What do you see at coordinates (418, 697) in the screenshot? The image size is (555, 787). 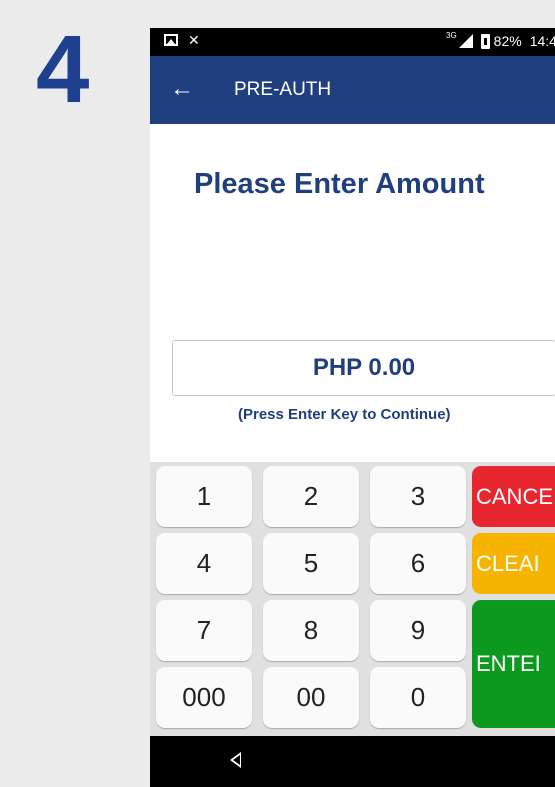 I see `key-0: 0` at bounding box center [418, 697].